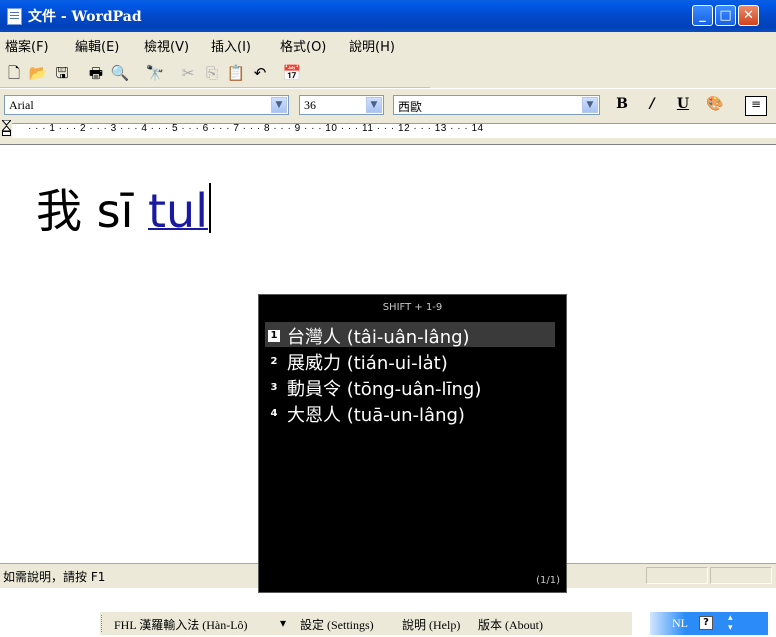  Describe the element at coordinates (388, 104) in the screenshot. I see `format-bar: Arial ▼ 36 ▼ 西歐 ▼ B / U 🎨 ≡` at that location.